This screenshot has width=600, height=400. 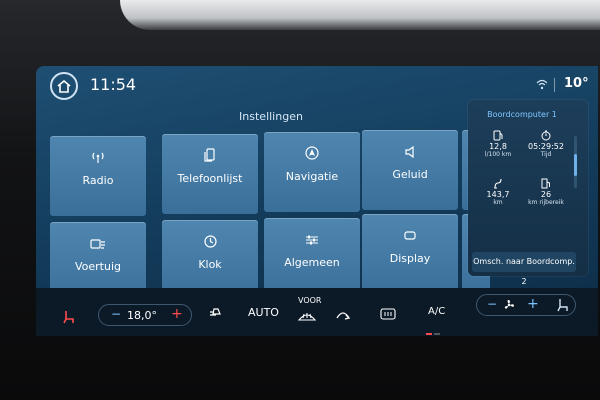 I want to click on panel-scrollbar, so click(x=575, y=162).